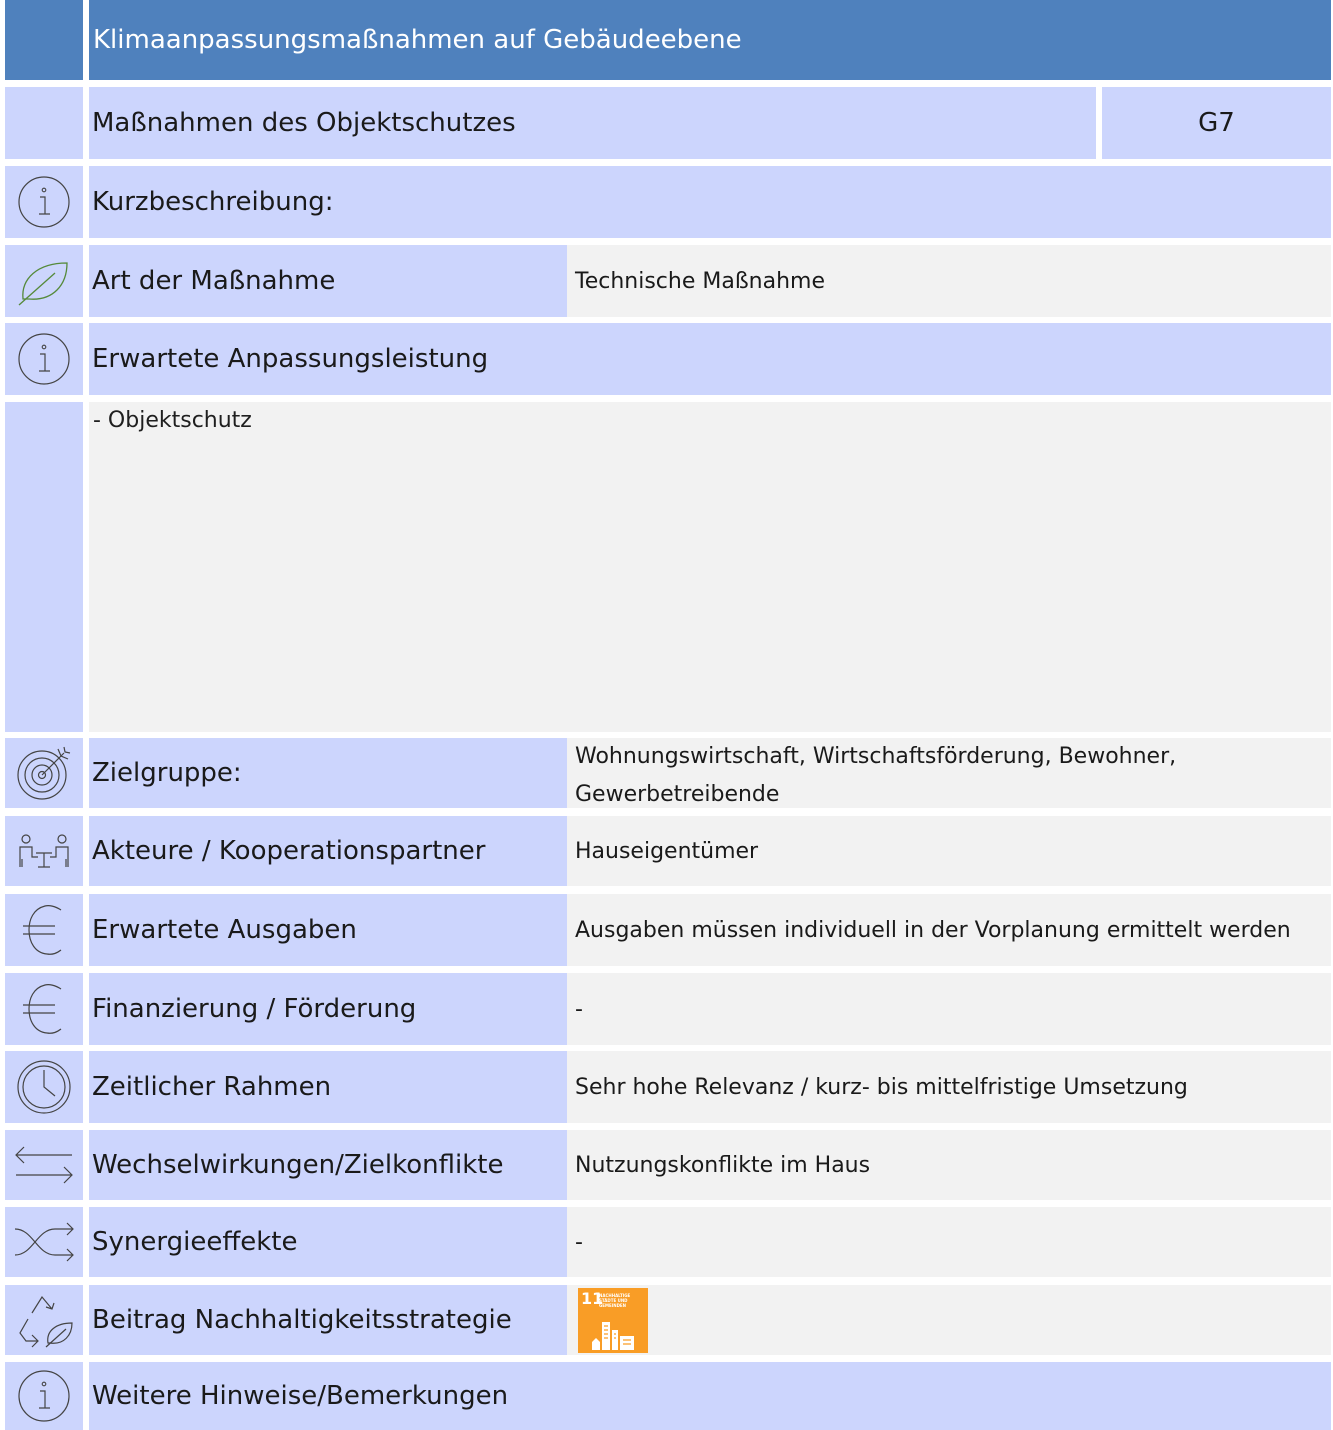  Describe the element at coordinates (615, 1300) in the screenshot. I see `sdg-text: NACHHALTIGE STÄDTE UND GEMEINDEN` at that location.